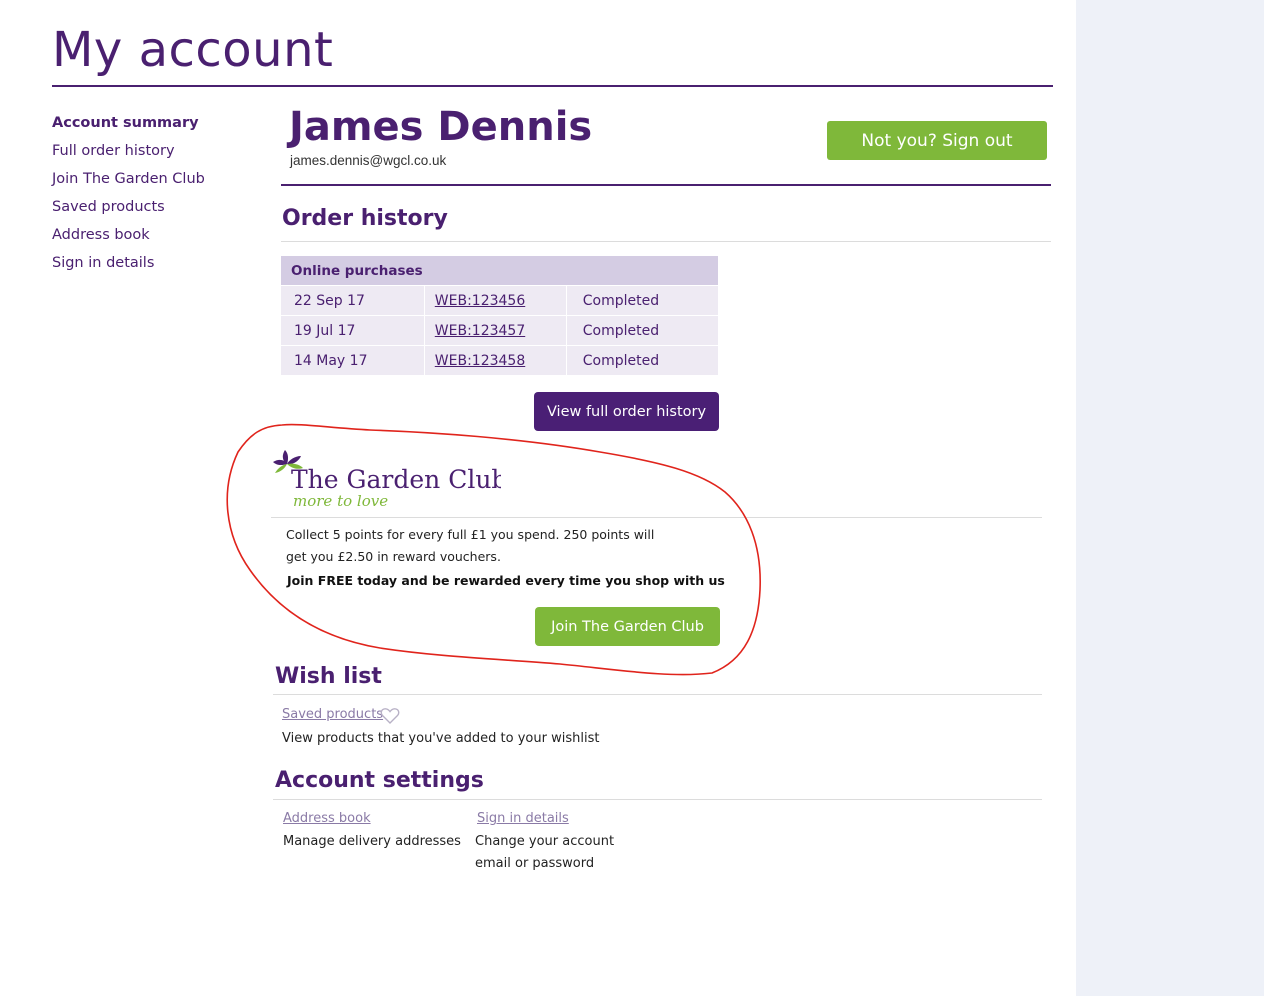  What do you see at coordinates (327, 818) in the screenshot?
I see `address-book-link: Address book` at bounding box center [327, 818].